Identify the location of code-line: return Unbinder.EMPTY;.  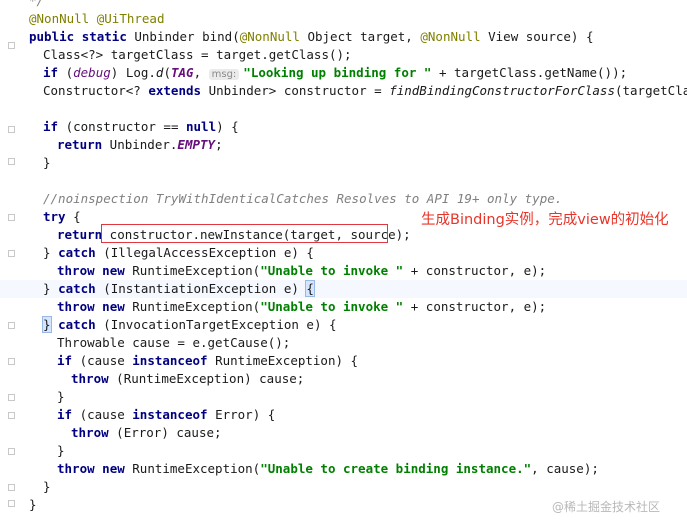
(140, 144).